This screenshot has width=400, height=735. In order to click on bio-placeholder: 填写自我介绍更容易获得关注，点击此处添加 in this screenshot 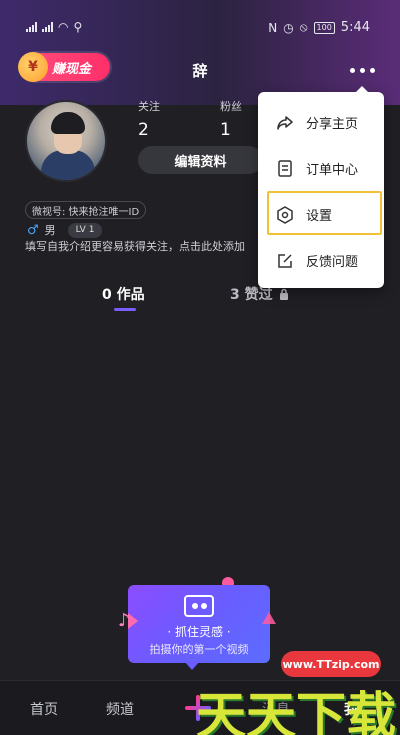, I will do `click(145, 246)`.